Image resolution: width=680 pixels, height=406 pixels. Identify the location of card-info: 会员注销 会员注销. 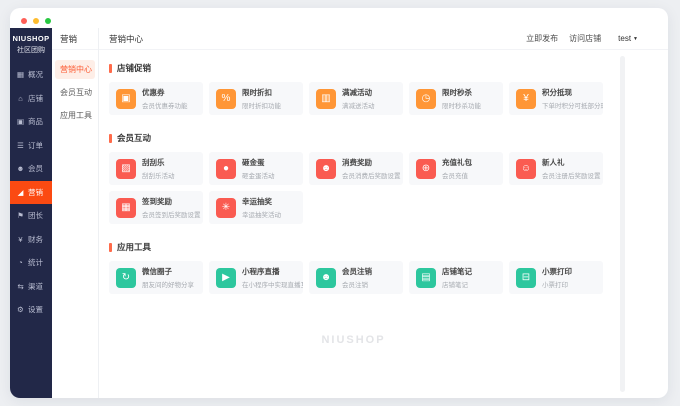
(357, 278).